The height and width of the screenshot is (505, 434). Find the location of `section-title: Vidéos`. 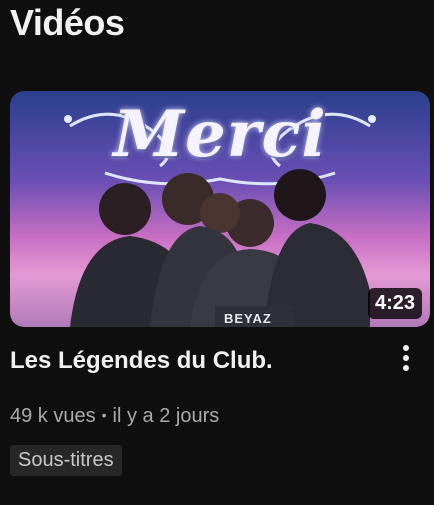

section-title: Vidéos is located at coordinates (67, 22).